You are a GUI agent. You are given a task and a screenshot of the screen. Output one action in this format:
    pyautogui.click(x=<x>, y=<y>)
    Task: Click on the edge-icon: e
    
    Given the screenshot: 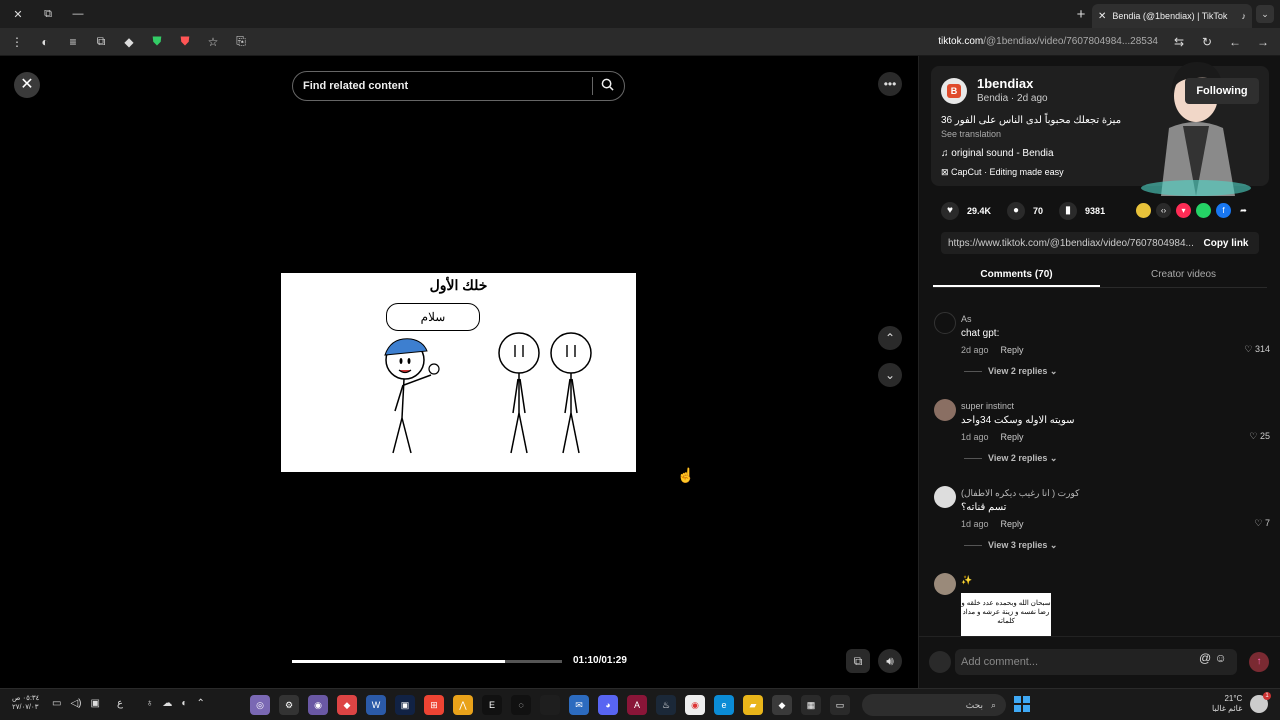 What is the action you would take?
    pyautogui.click(x=724, y=705)
    